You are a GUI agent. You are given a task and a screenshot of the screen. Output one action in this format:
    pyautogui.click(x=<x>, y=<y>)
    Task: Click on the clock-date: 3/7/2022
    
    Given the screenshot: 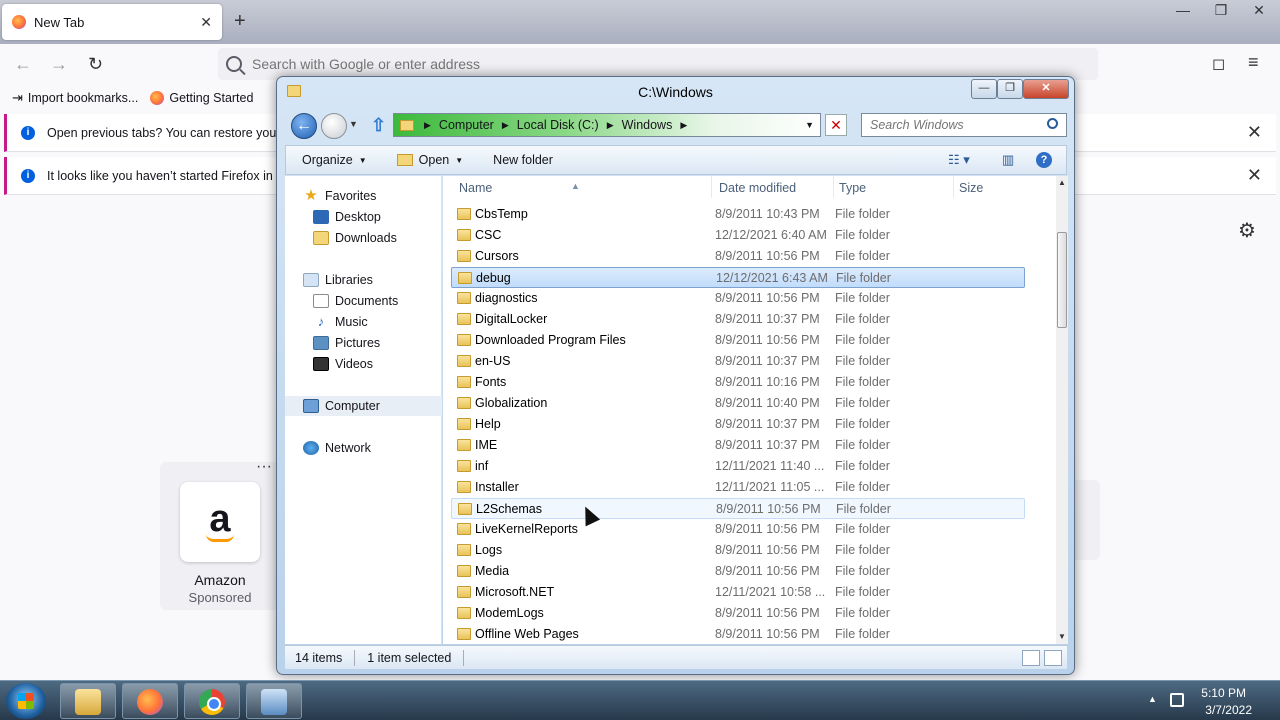 What is the action you would take?
    pyautogui.click(x=1228, y=710)
    